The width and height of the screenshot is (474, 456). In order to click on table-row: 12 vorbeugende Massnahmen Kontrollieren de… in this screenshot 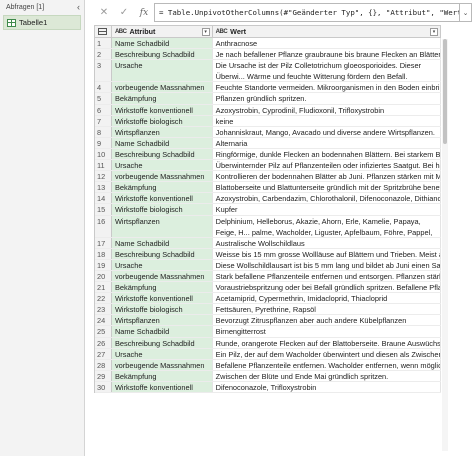, I will do `click(268, 177)`.